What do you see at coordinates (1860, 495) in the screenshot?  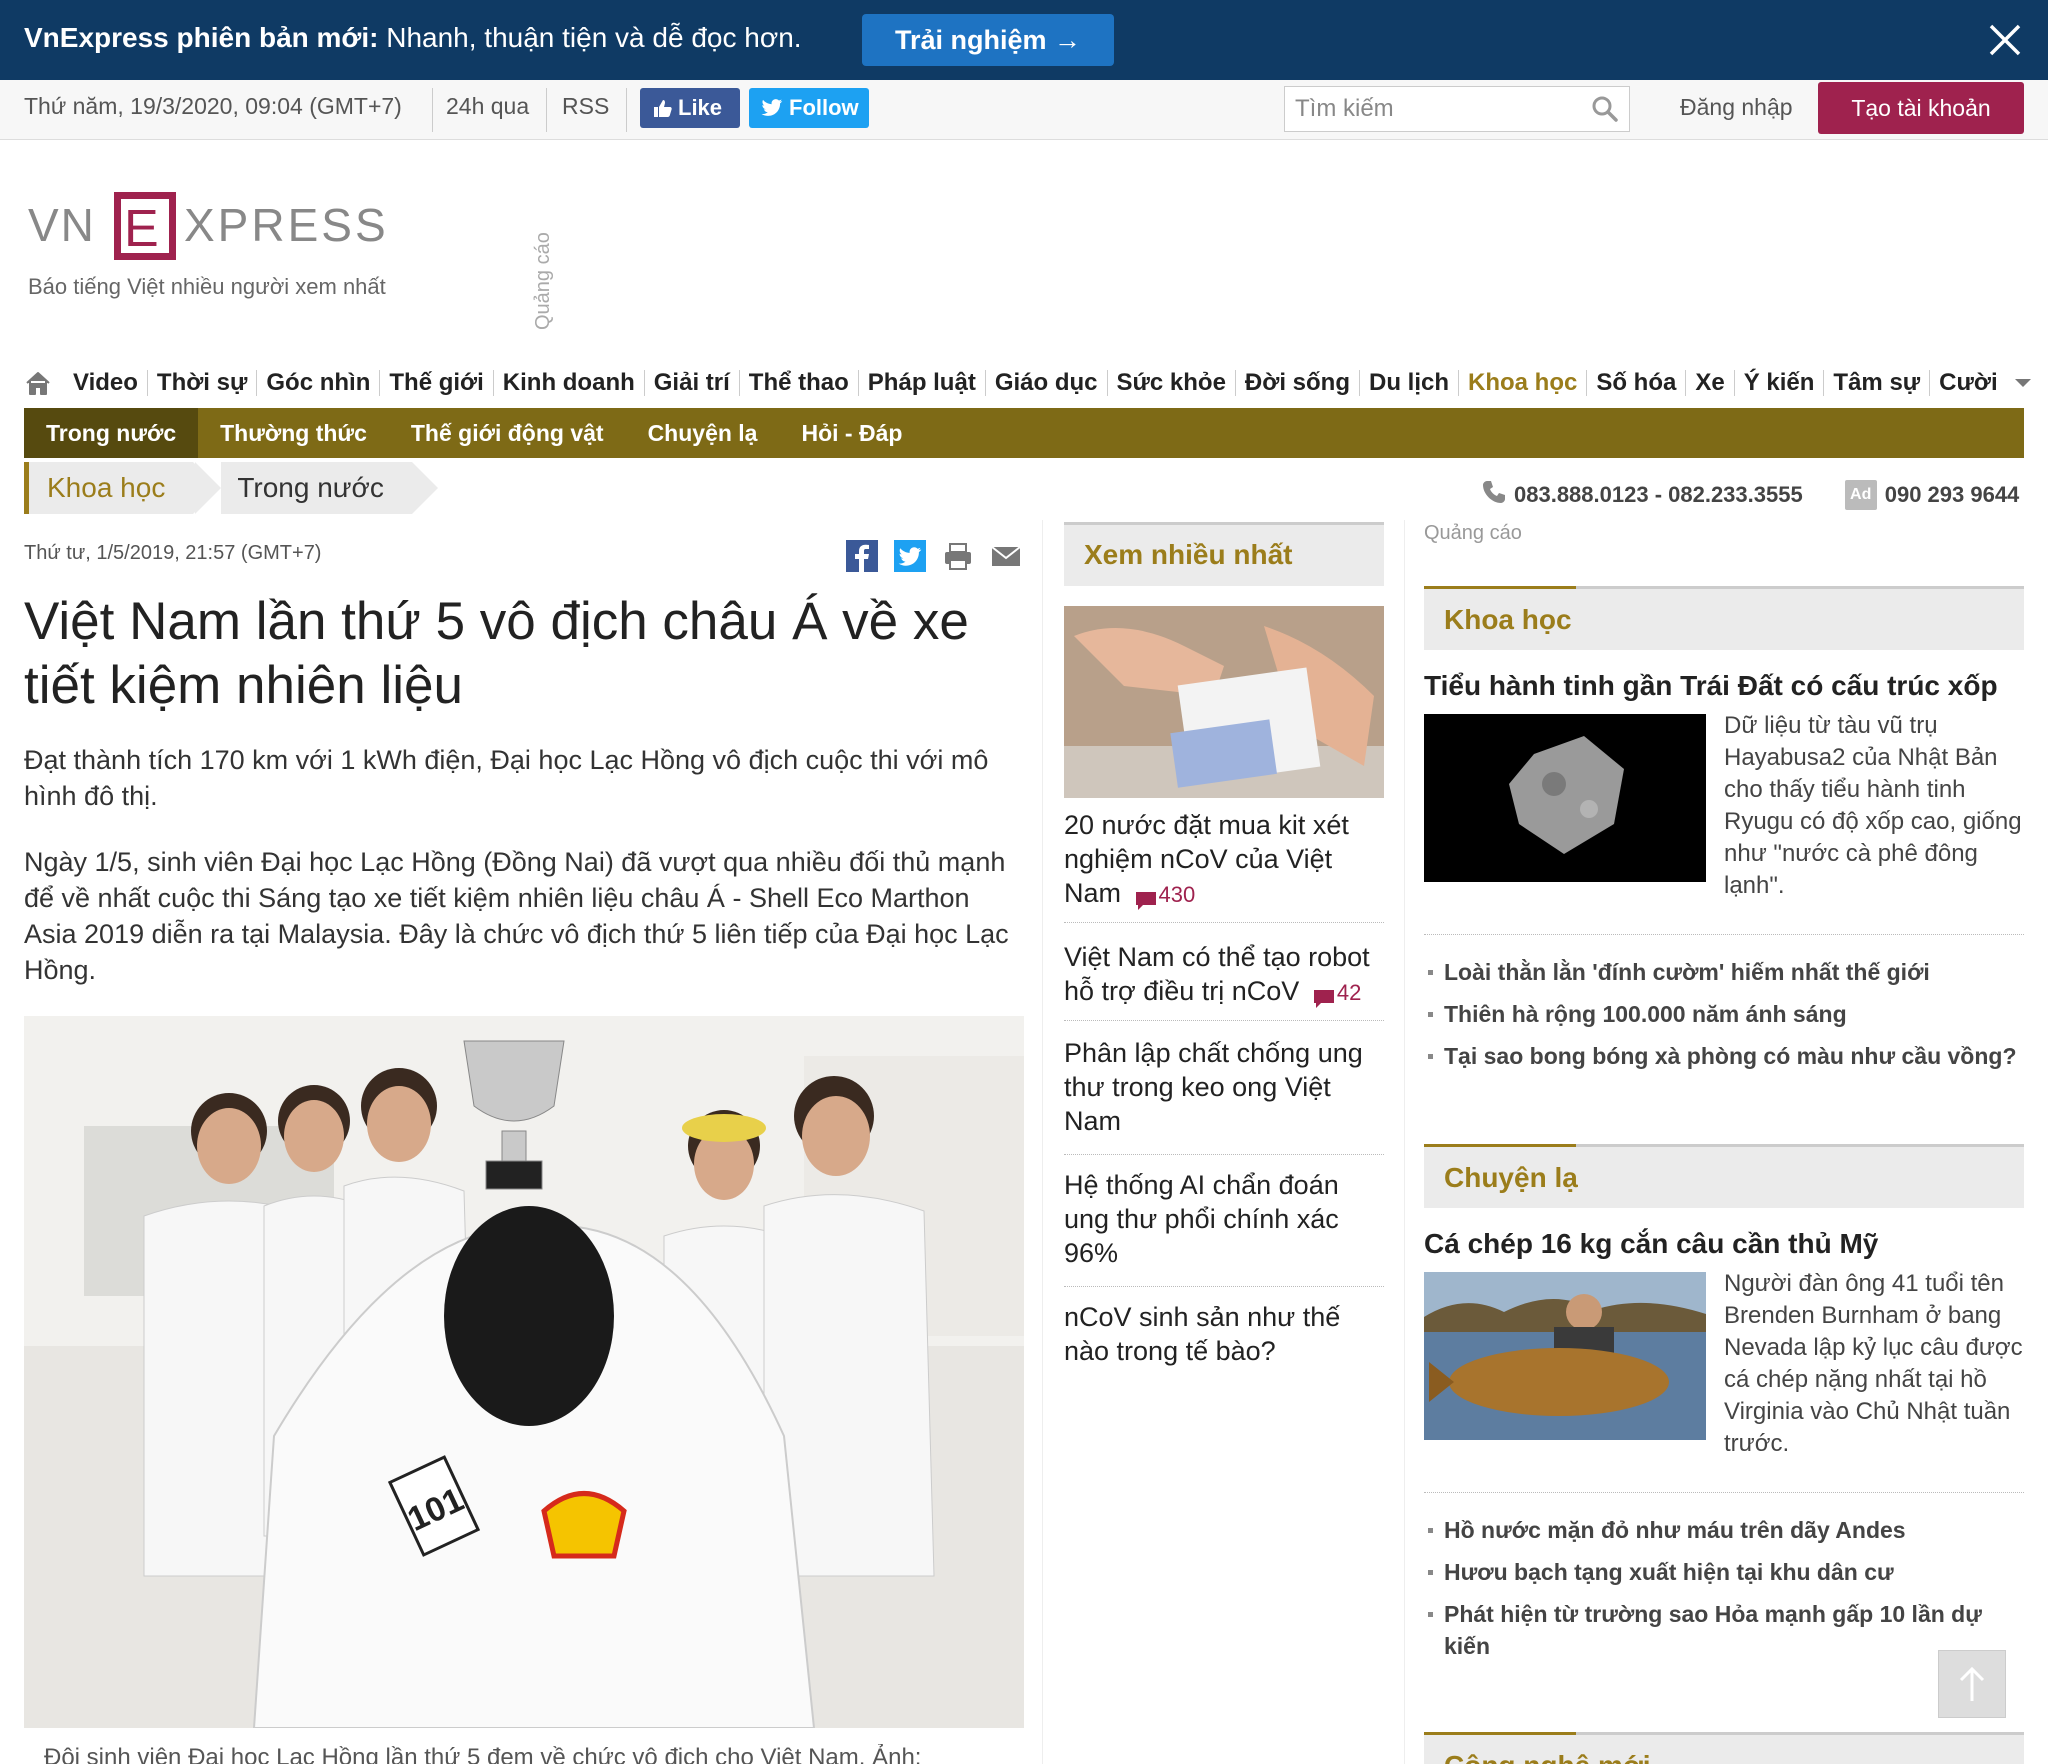 I see `ad-badge: Ad` at bounding box center [1860, 495].